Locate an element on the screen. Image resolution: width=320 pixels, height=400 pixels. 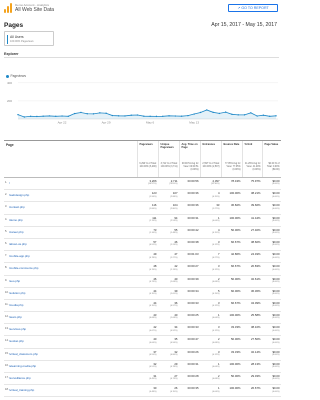
page-link: /socket.php is located at coordinates (16, 341).